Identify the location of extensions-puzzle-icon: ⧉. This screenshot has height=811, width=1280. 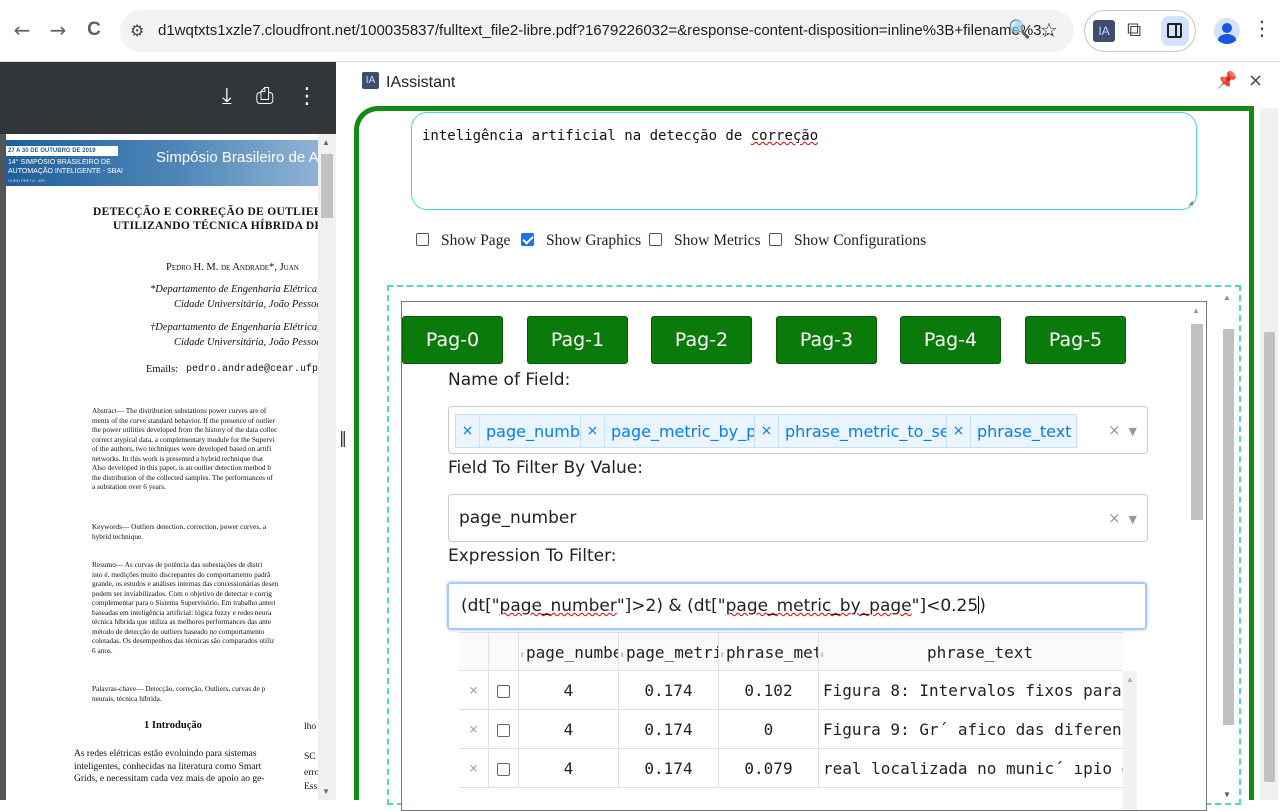
(1134, 29).